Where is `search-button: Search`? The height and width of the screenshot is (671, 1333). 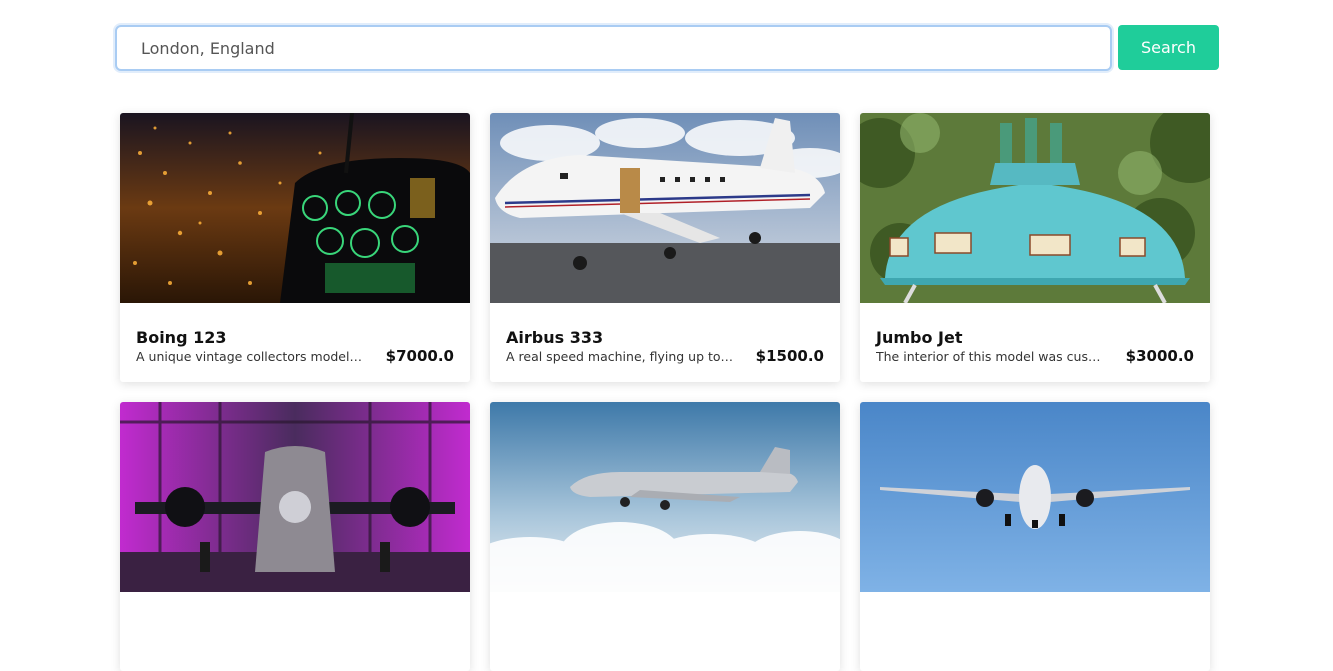 search-button: Search is located at coordinates (1168, 47).